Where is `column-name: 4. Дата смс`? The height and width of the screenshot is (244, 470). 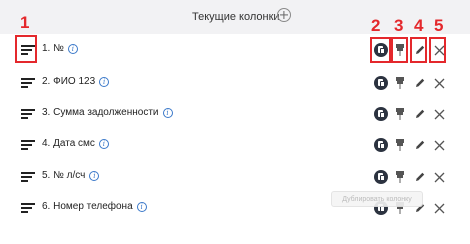
column-name: 4. Дата смс is located at coordinates (68, 143).